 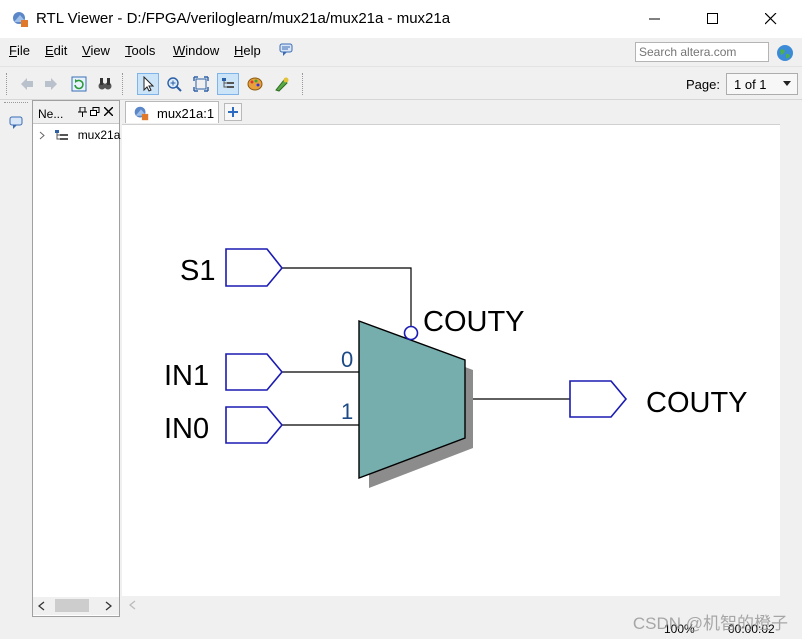 What do you see at coordinates (411, 333) in the screenshot?
I see `select-inverter-bubble` at bounding box center [411, 333].